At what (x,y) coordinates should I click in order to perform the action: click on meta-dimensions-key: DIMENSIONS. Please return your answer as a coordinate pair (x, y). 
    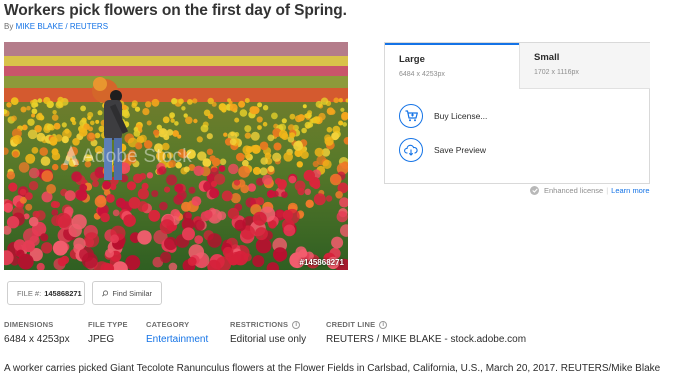
    Looking at the image, I should click on (29, 324).